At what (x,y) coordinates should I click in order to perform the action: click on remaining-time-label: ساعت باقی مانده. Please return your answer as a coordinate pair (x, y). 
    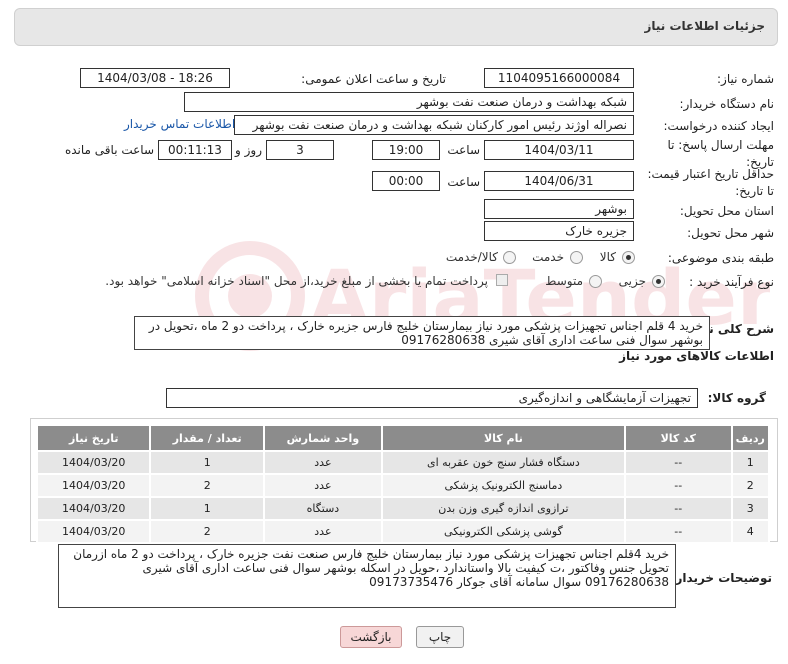
    Looking at the image, I should click on (109, 150).